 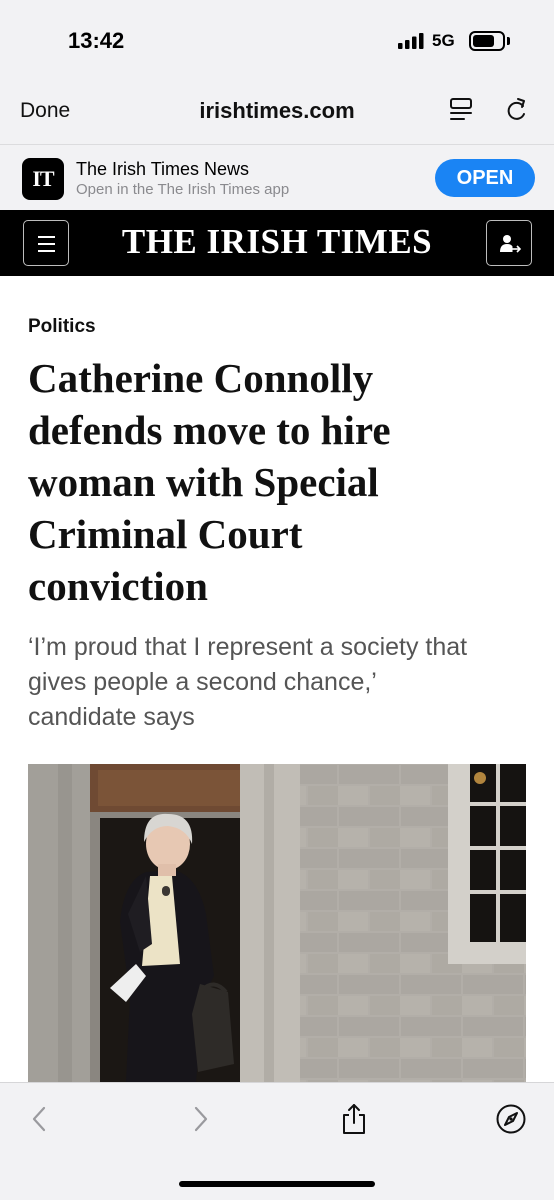 I want to click on app-logo: IT, so click(x=43, y=179).